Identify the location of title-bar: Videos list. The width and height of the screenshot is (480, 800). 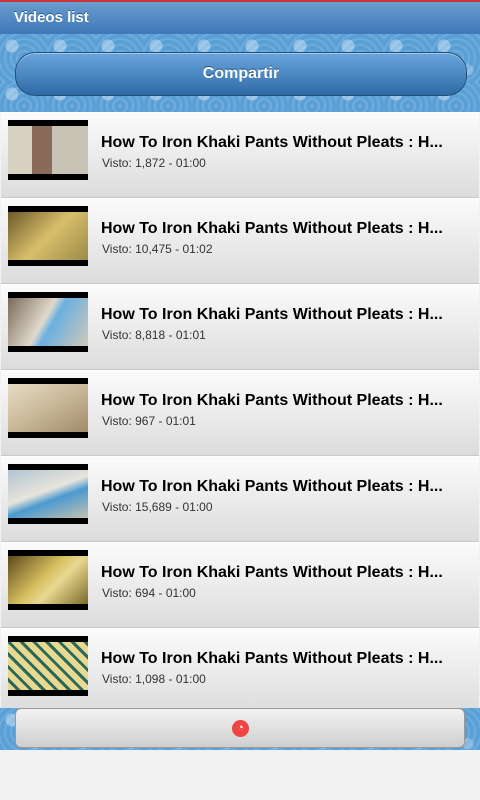
(240, 17).